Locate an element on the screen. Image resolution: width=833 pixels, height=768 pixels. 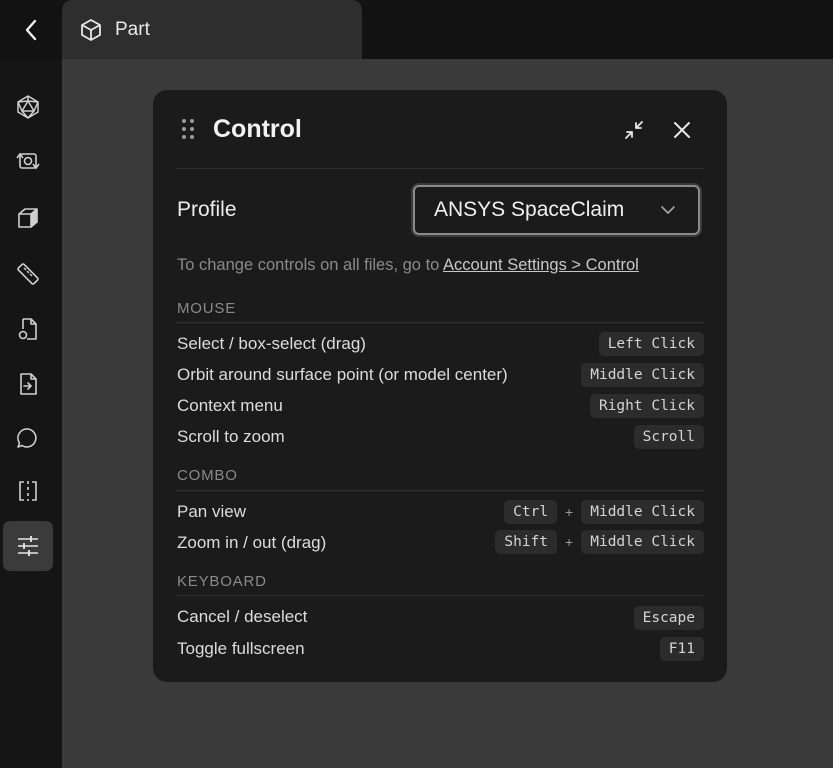
ruler-icon is located at coordinates (28, 274).